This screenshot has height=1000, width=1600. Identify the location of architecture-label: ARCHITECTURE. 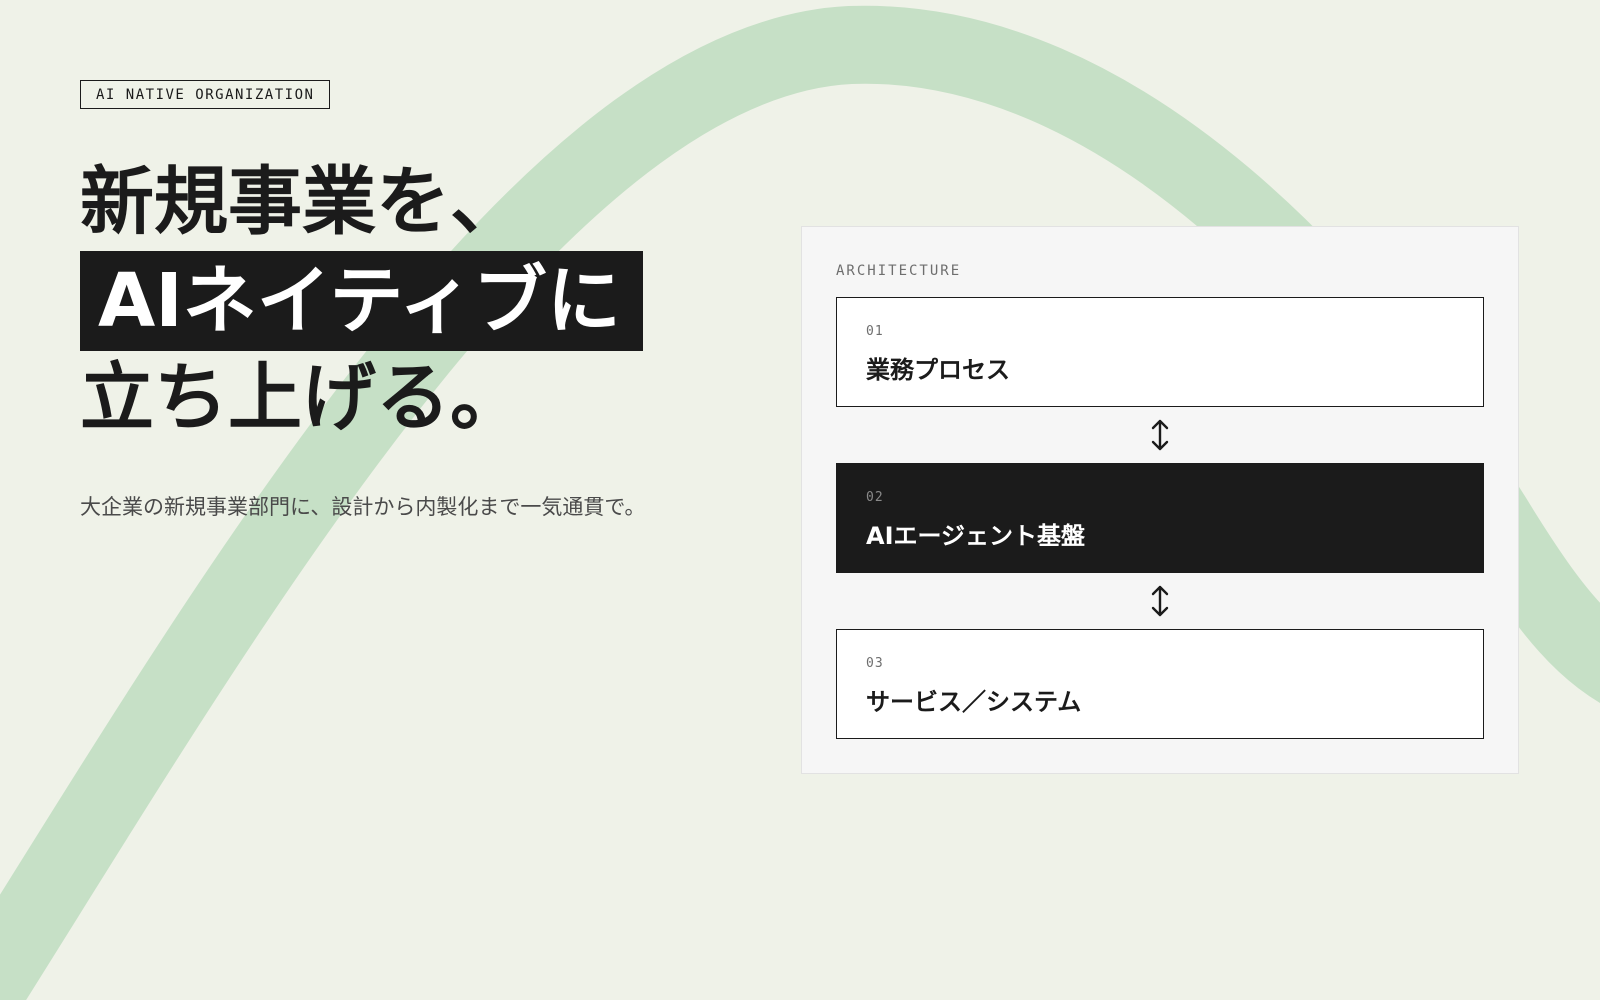
(899, 271).